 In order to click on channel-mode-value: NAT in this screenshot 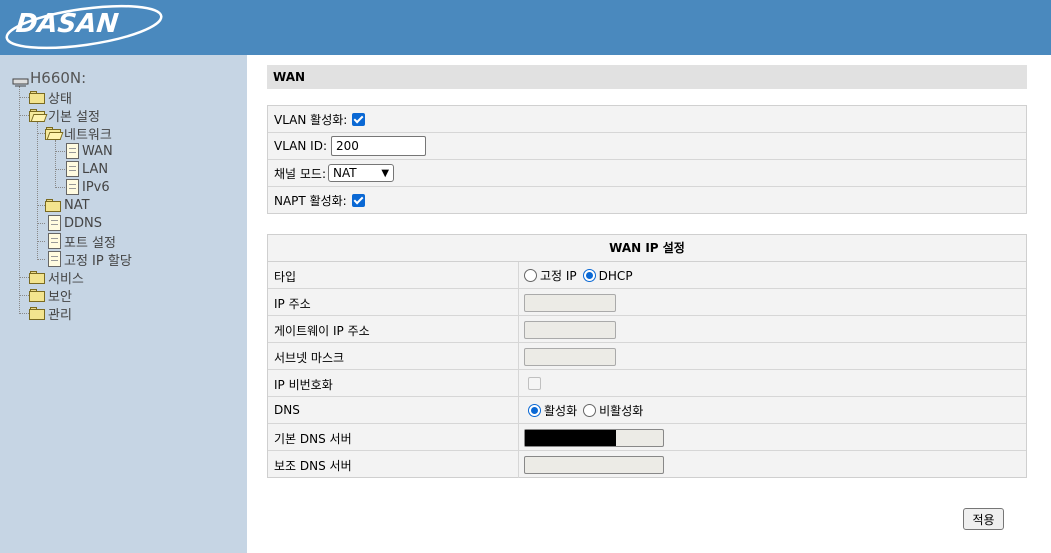, I will do `click(345, 173)`.